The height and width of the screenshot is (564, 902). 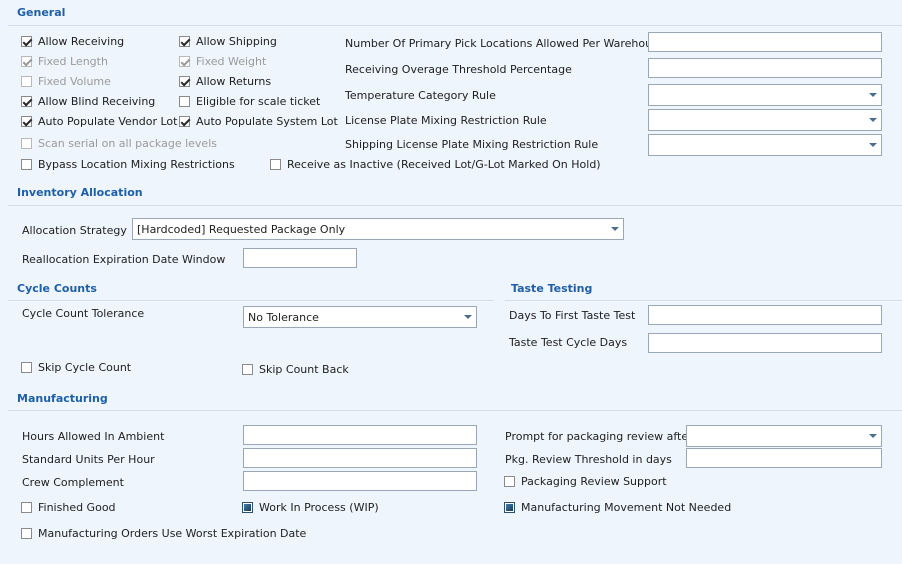 I want to click on checkbox-label: Fixed Weight, so click(x=231, y=61).